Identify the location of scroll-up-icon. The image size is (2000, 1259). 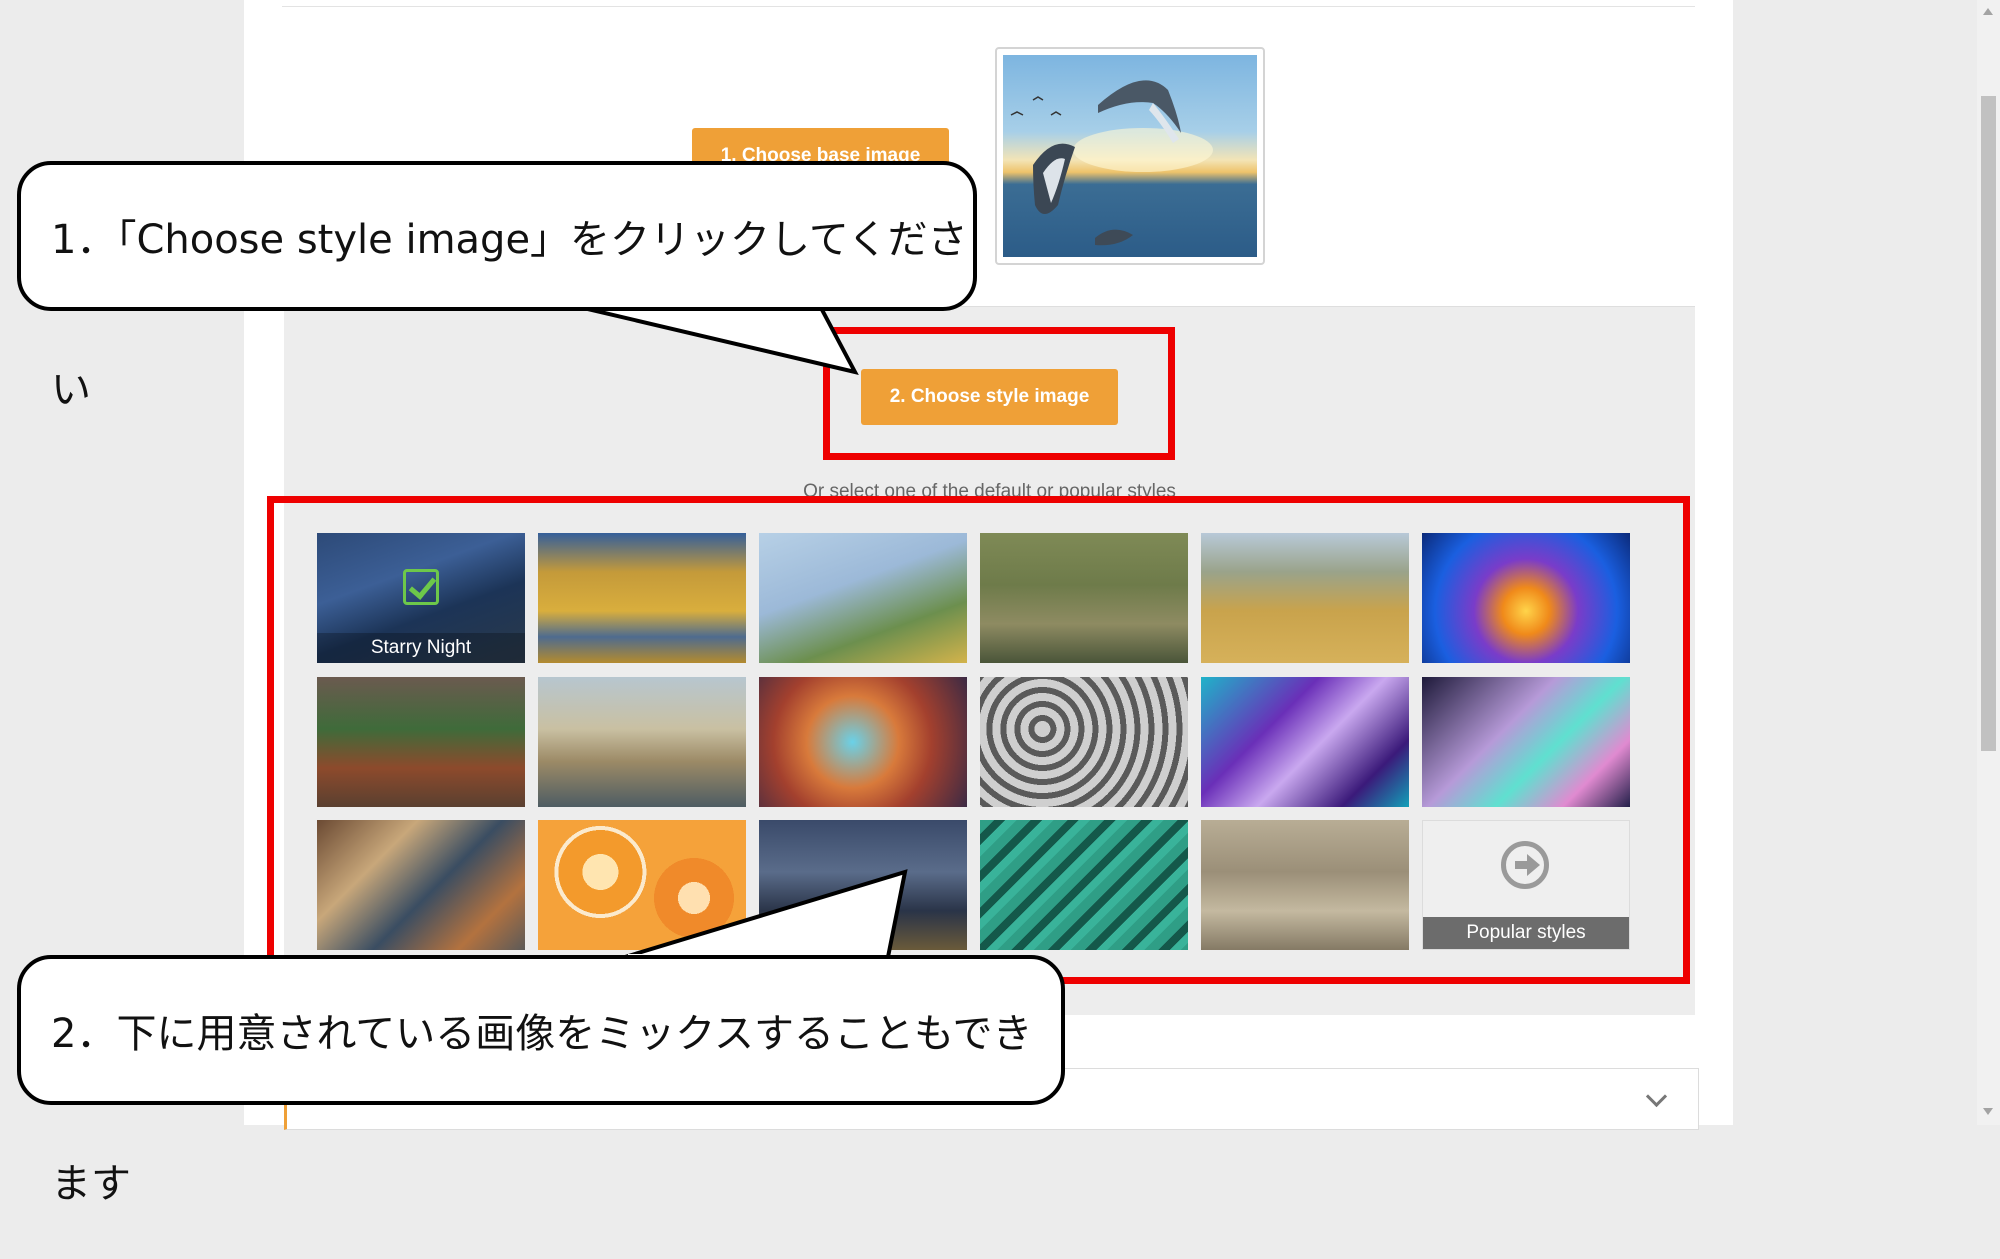
(1988, 11).